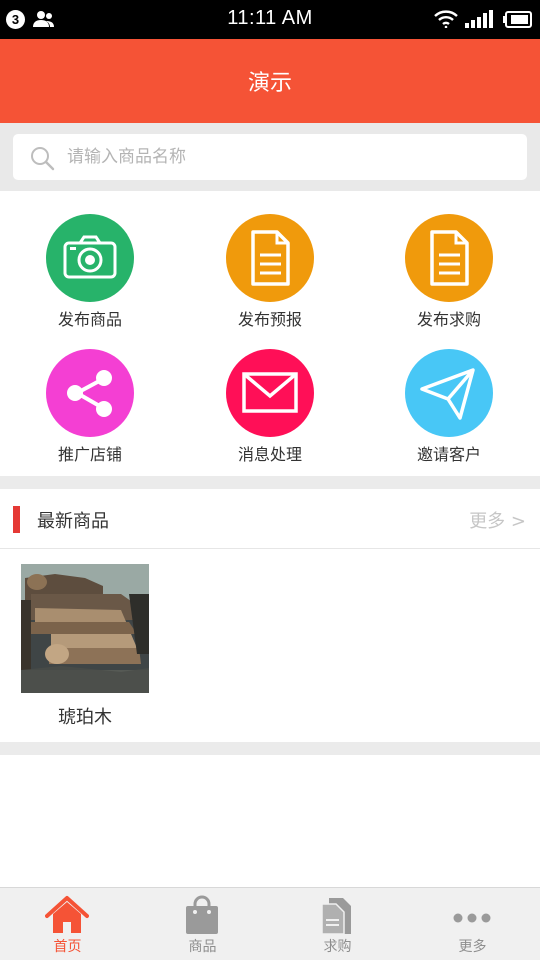  I want to click on send-icon, so click(447, 394).